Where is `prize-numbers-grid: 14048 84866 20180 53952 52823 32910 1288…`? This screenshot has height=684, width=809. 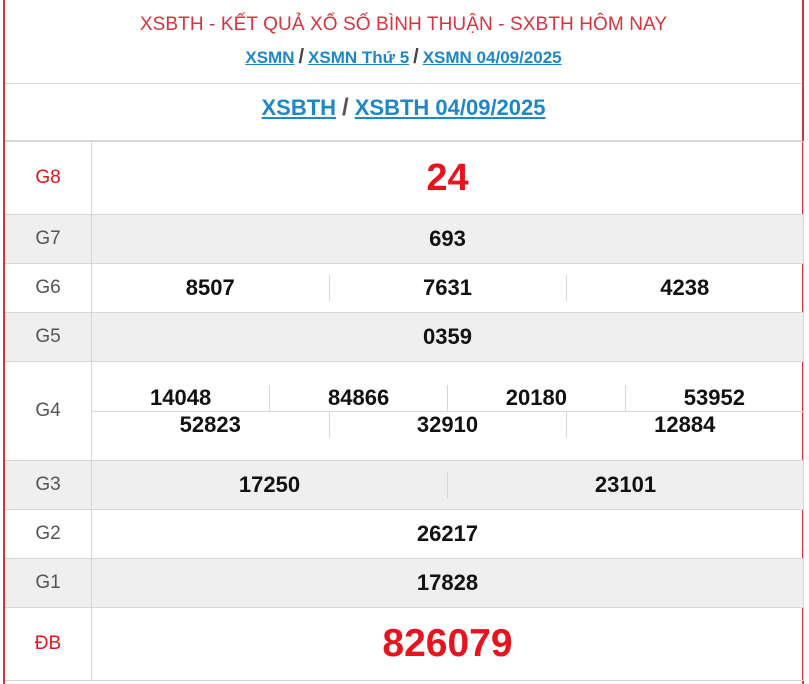 prize-numbers-grid: 14048 84866 20180 53952 52823 32910 1288… is located at coordinates (447, 411).